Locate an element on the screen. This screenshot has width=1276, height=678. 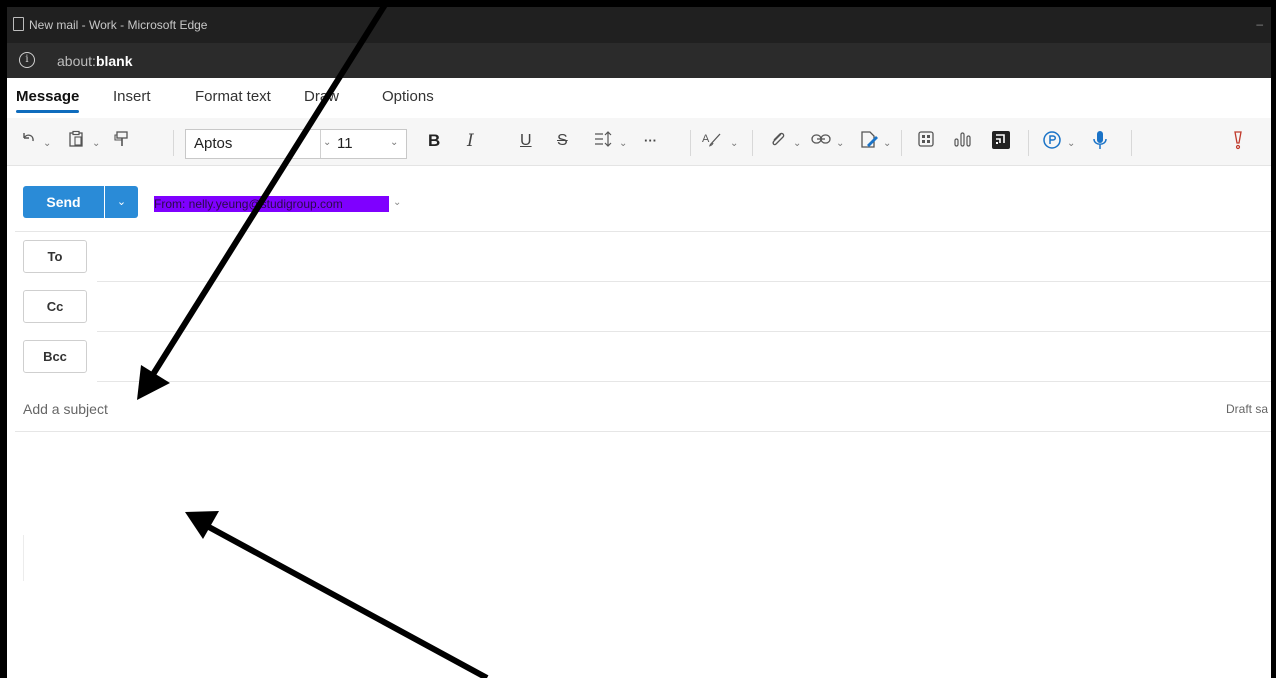
copilot-button is located at coordinates (1052, 143).